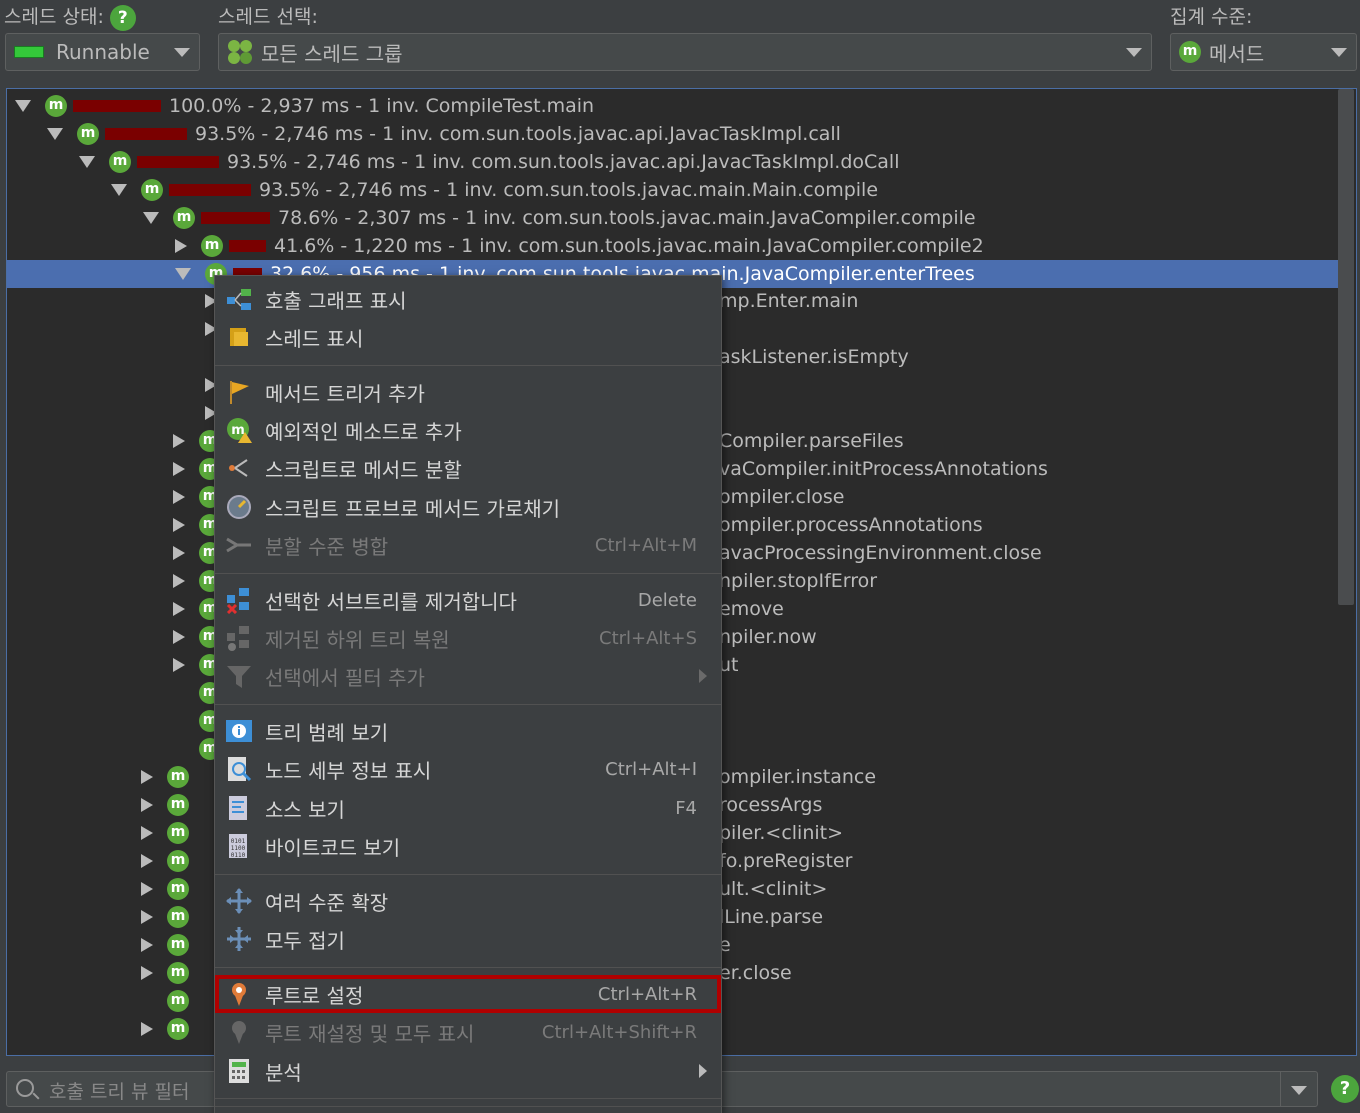 The width and height of the screenshot is (1360, 1113). Describe the element at coordinates (1019, 497) in the screenshot. I see `tree-row-label: ompiler.close` at that location.